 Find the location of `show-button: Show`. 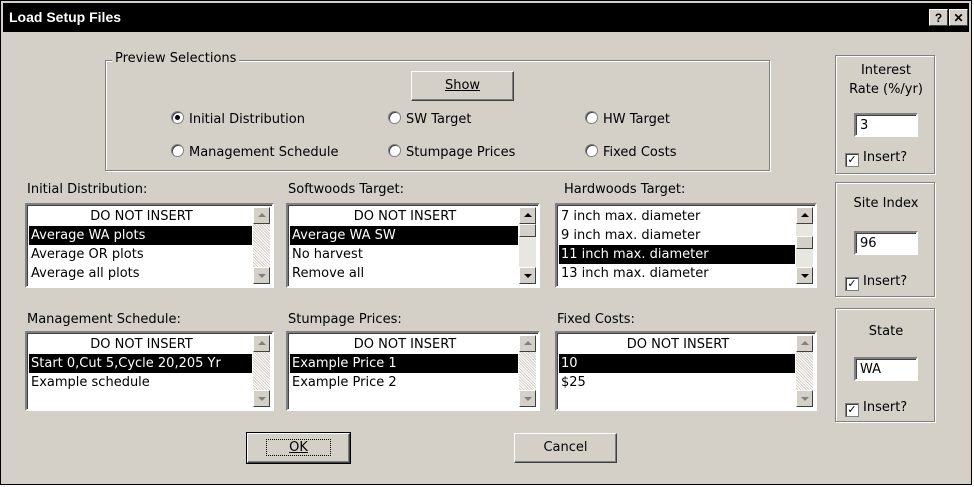

show-button: Show is located at coordinates (462, 86).